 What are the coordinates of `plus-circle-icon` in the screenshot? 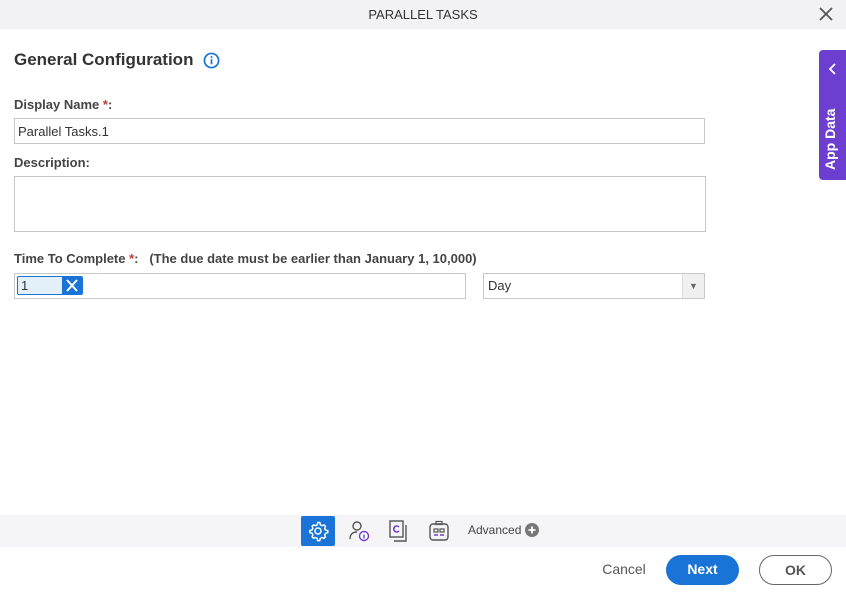 It's located at (532, 530).